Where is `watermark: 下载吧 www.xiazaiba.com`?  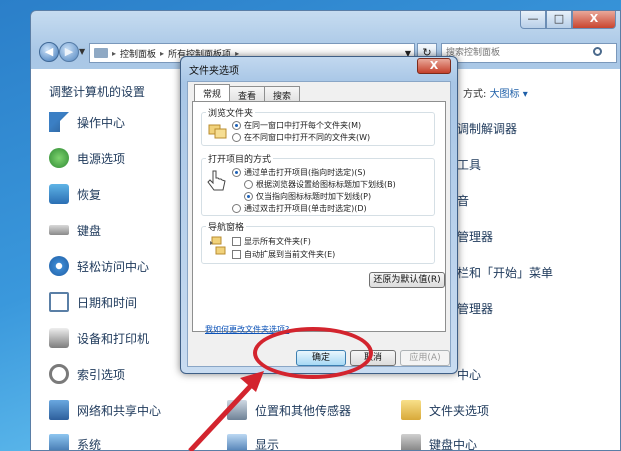 watermark: 下载吧 www.xiazaiba.com is located at coordinates (552, 422).